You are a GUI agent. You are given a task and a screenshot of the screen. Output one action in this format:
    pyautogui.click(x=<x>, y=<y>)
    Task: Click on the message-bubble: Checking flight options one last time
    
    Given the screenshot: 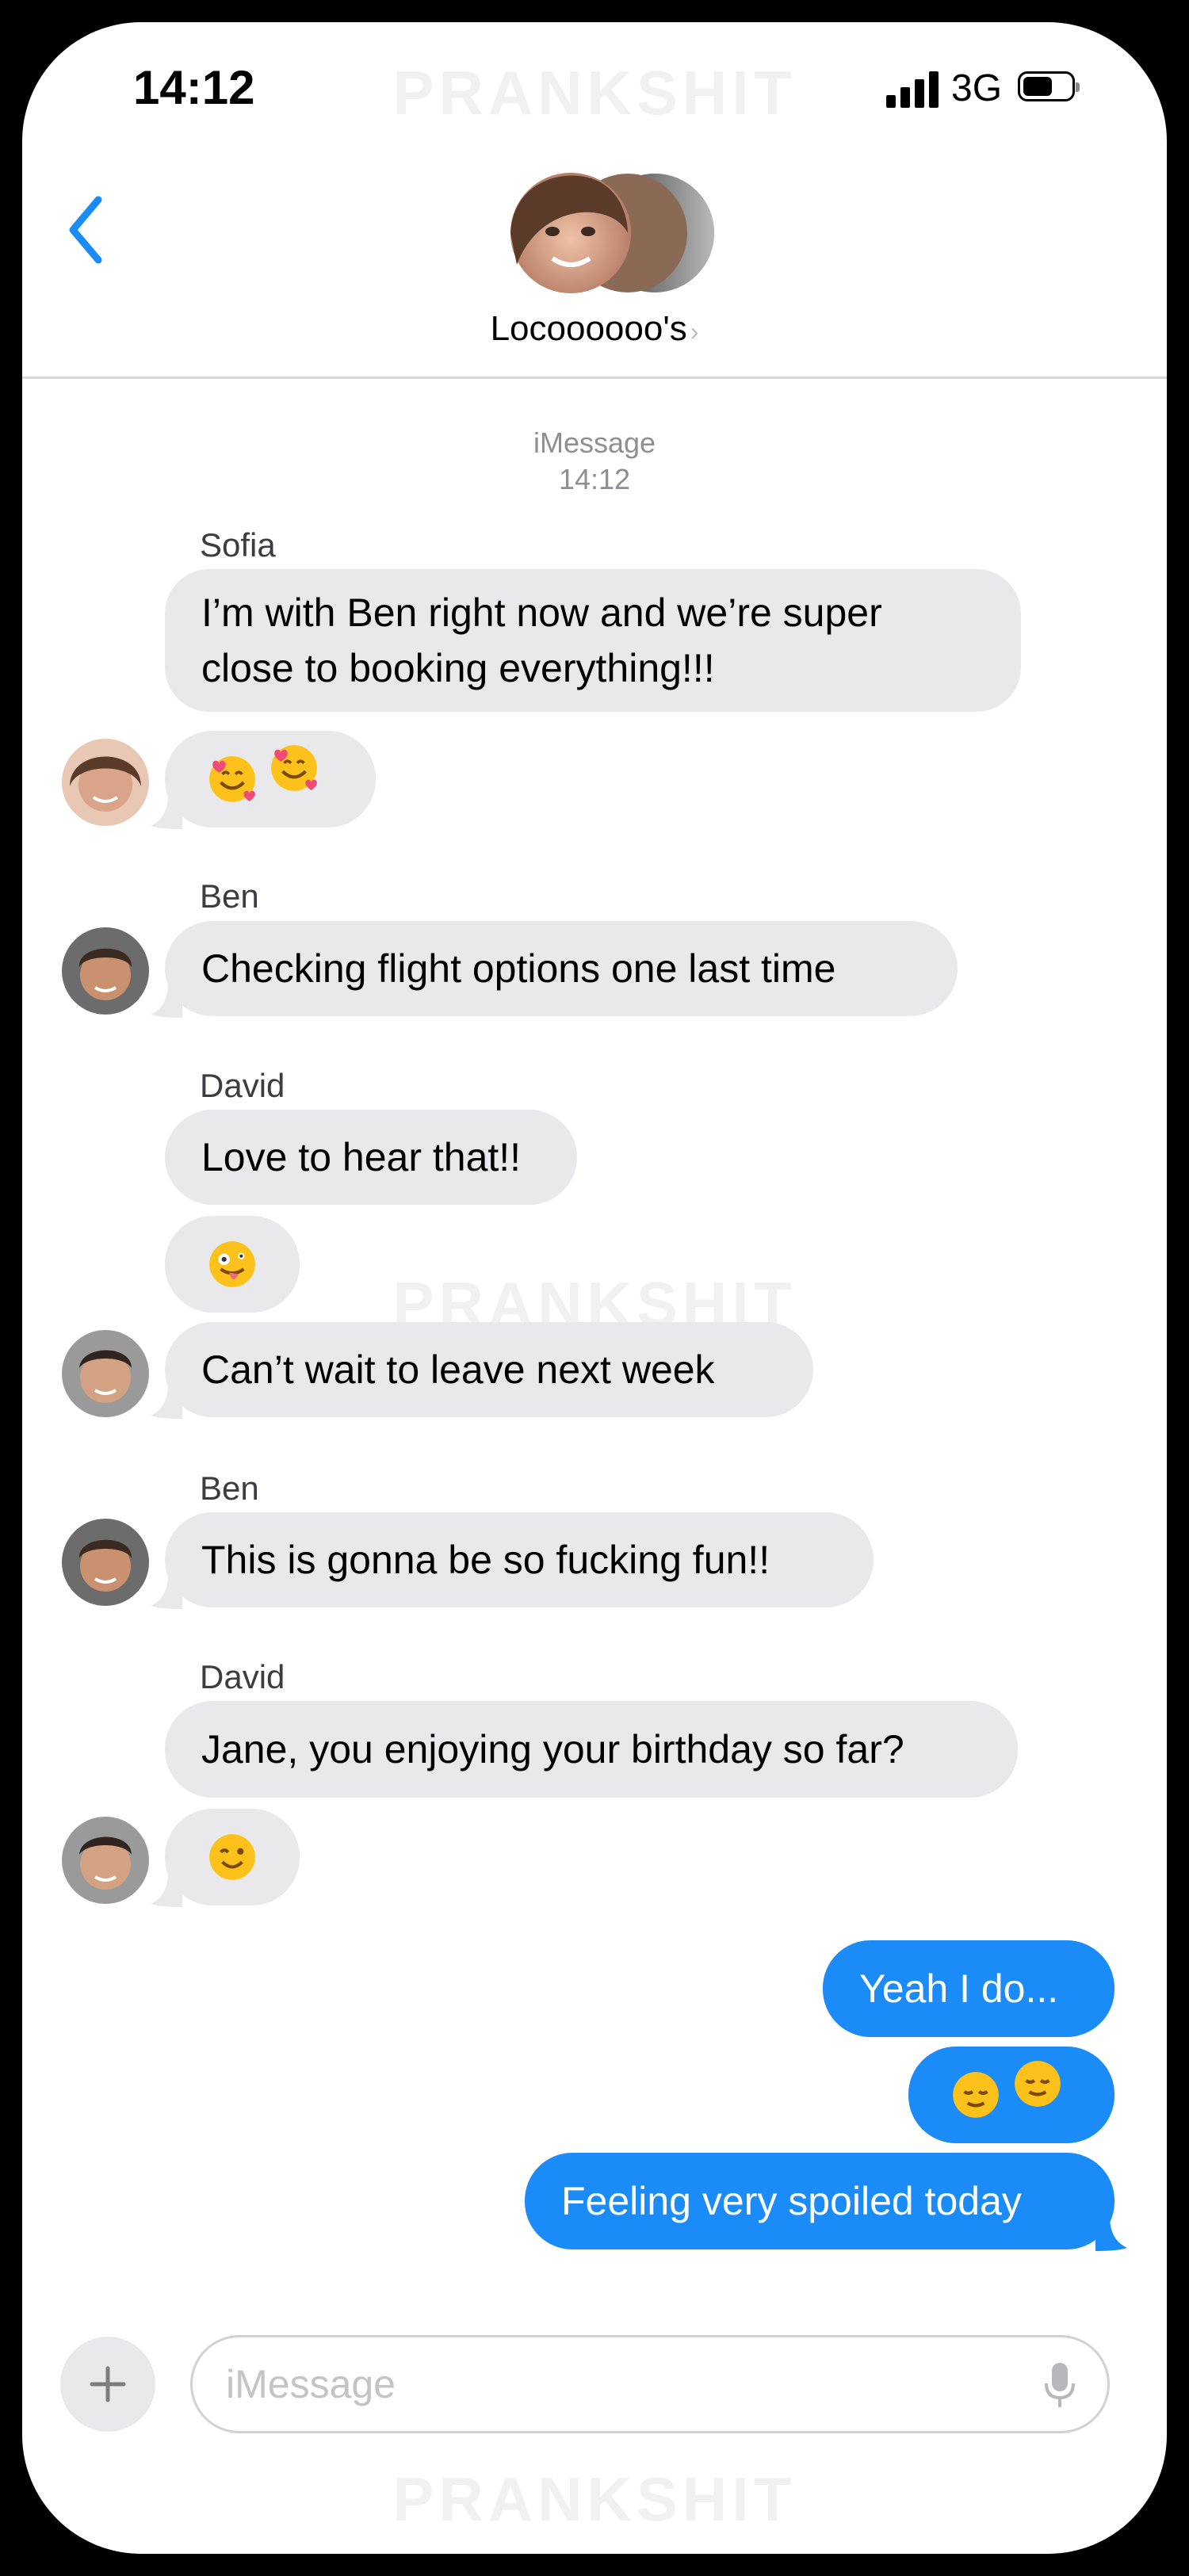 What is the action you would take?
    pyautogui.click(x=561, y=968)
    